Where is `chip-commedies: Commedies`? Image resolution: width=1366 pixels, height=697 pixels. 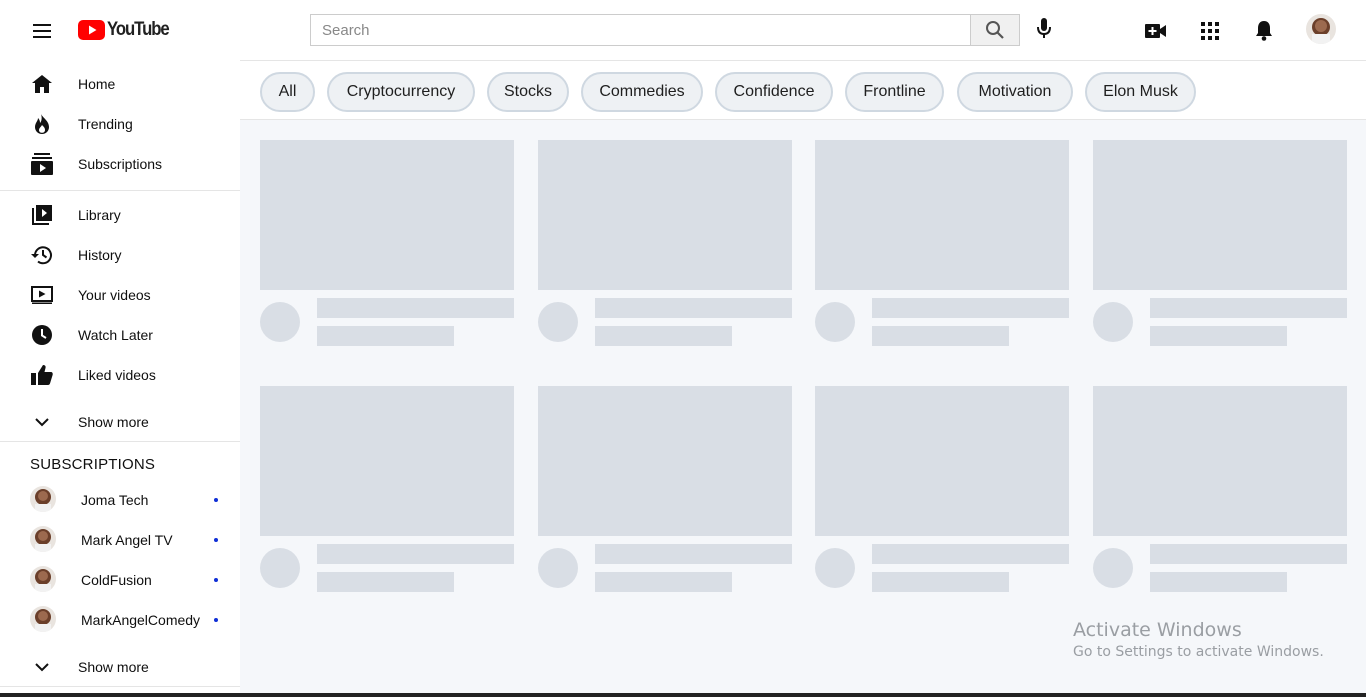 chip-commedies: Commedies is located at coordinates (642, 92).